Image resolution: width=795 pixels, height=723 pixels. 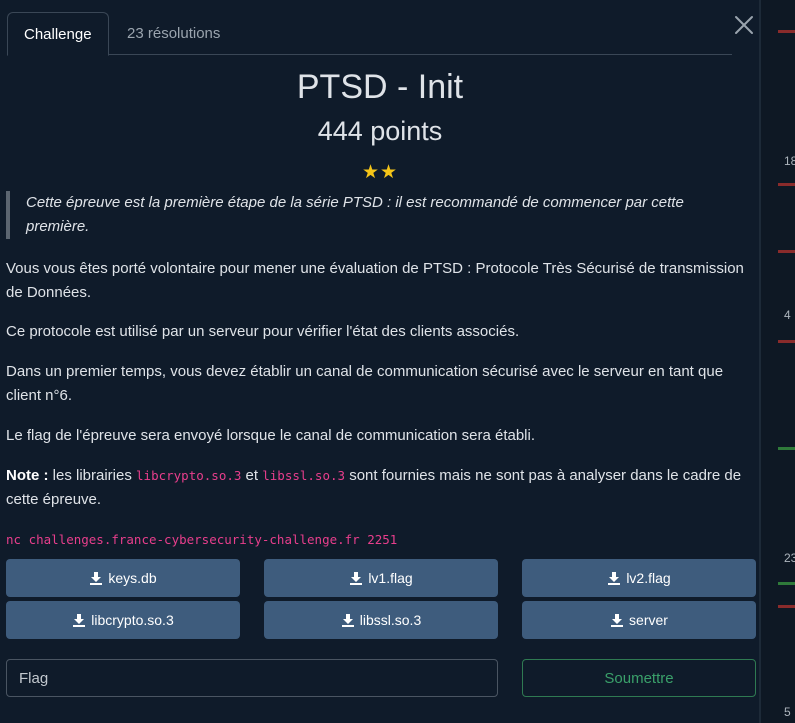 I want to click on download-label: libcrypto.so.3, so click(x=132, y=620).